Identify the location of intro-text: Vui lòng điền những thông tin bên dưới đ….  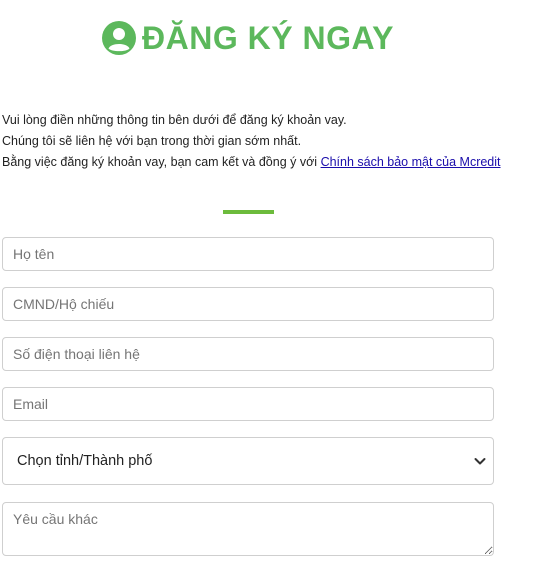
(262, 141).